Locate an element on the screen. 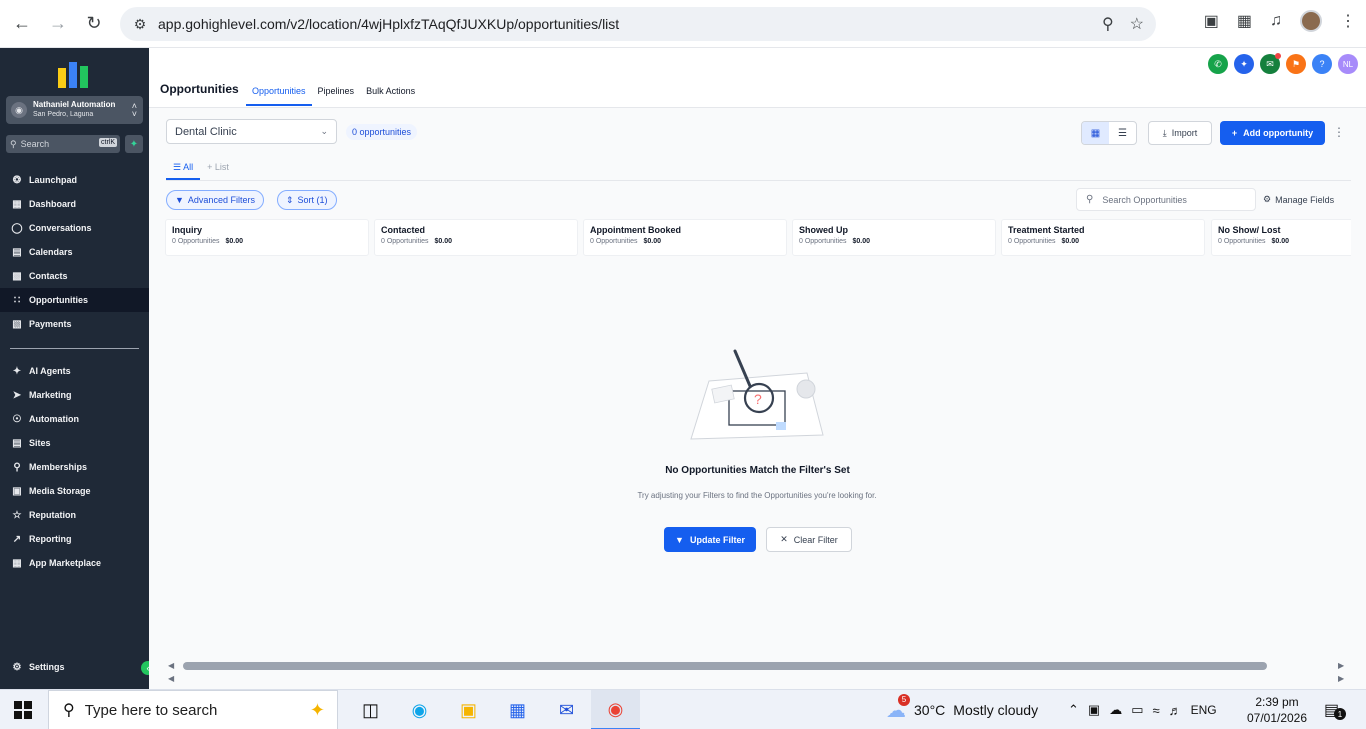 This screenshot has height=729, width=1366. file-explorer-icon: ▣ is located at coordinates (468, 709).